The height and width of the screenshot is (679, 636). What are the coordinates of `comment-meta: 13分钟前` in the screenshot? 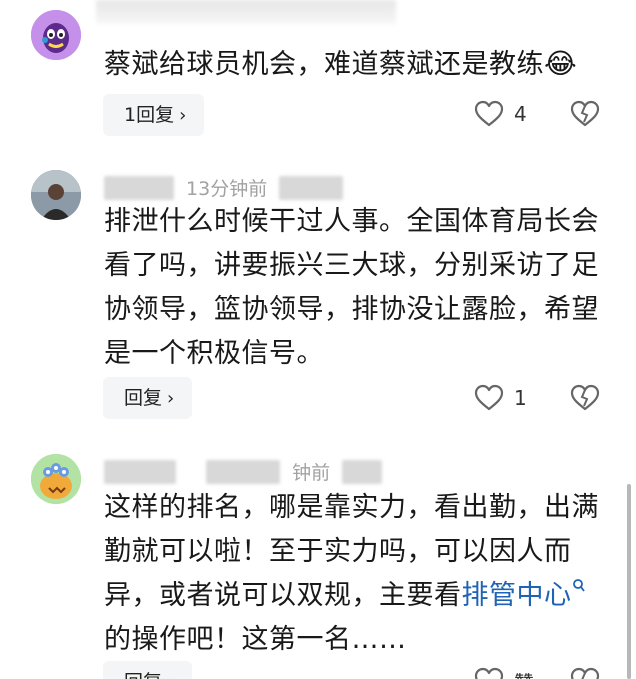 It's located at (224, 187).